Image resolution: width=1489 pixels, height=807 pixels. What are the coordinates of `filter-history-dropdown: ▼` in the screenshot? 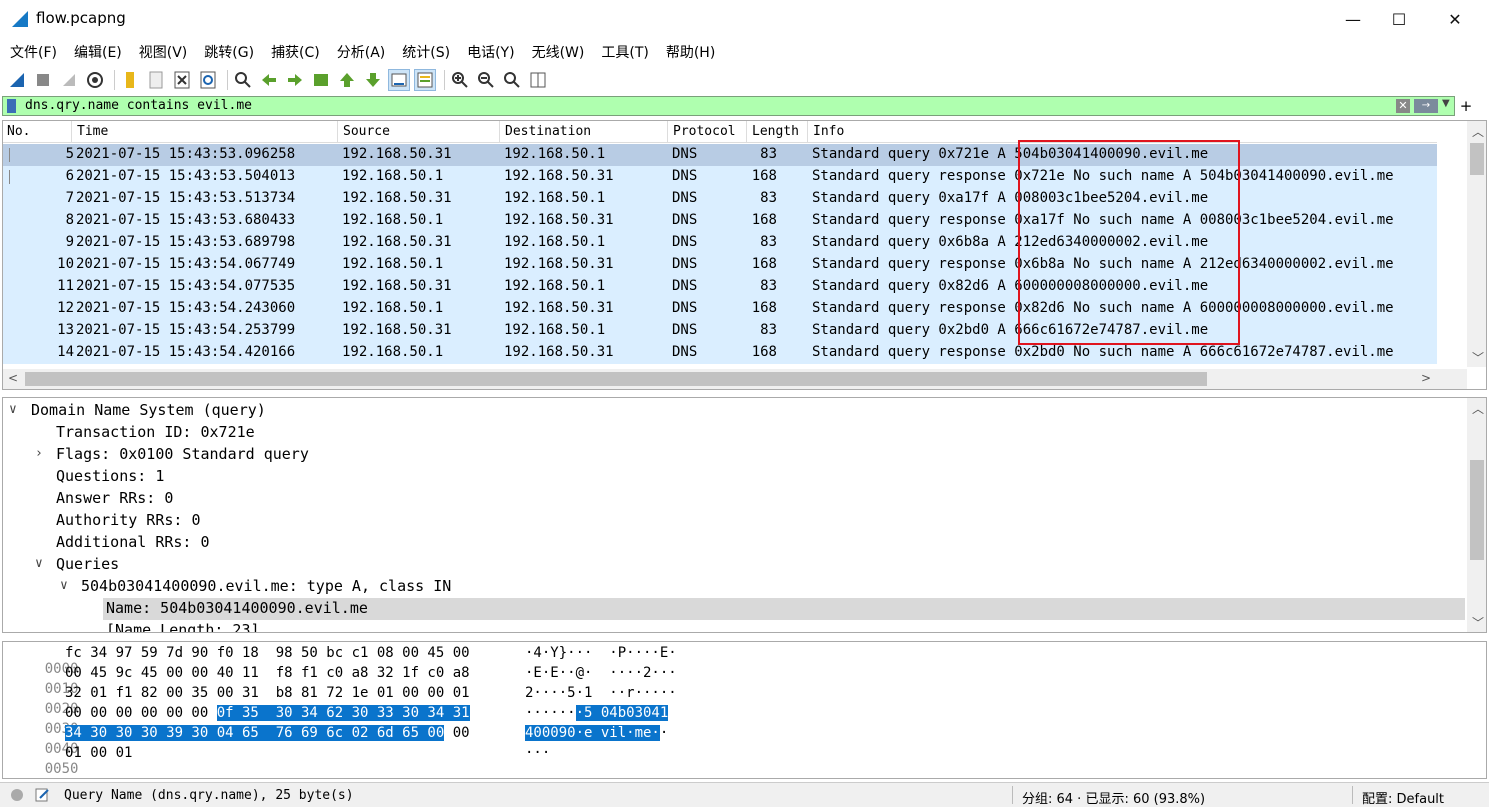 It's located at (1446, 103).